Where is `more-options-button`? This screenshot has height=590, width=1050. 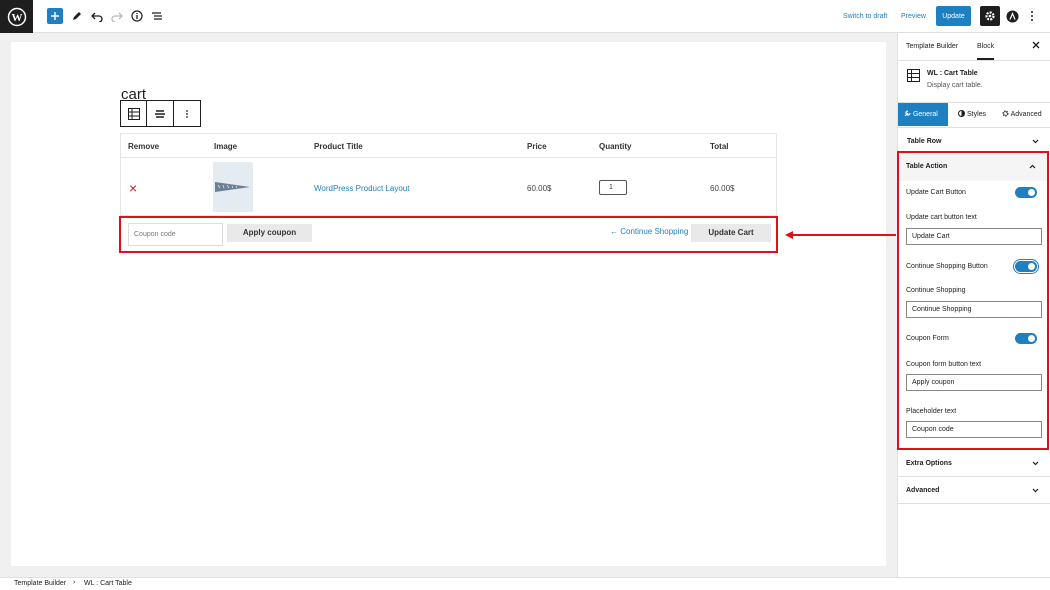 more-options-button is located at coordinates (1032, 16).